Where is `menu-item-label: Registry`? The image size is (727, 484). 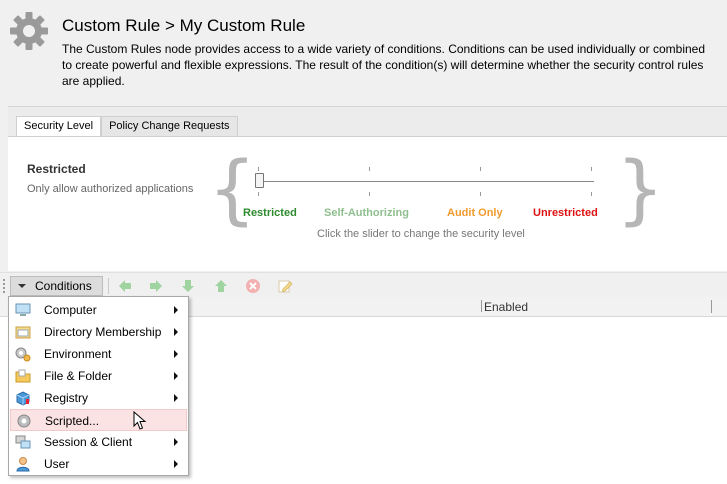 menu-item-label: Registry is located at coordinates (66, 398).